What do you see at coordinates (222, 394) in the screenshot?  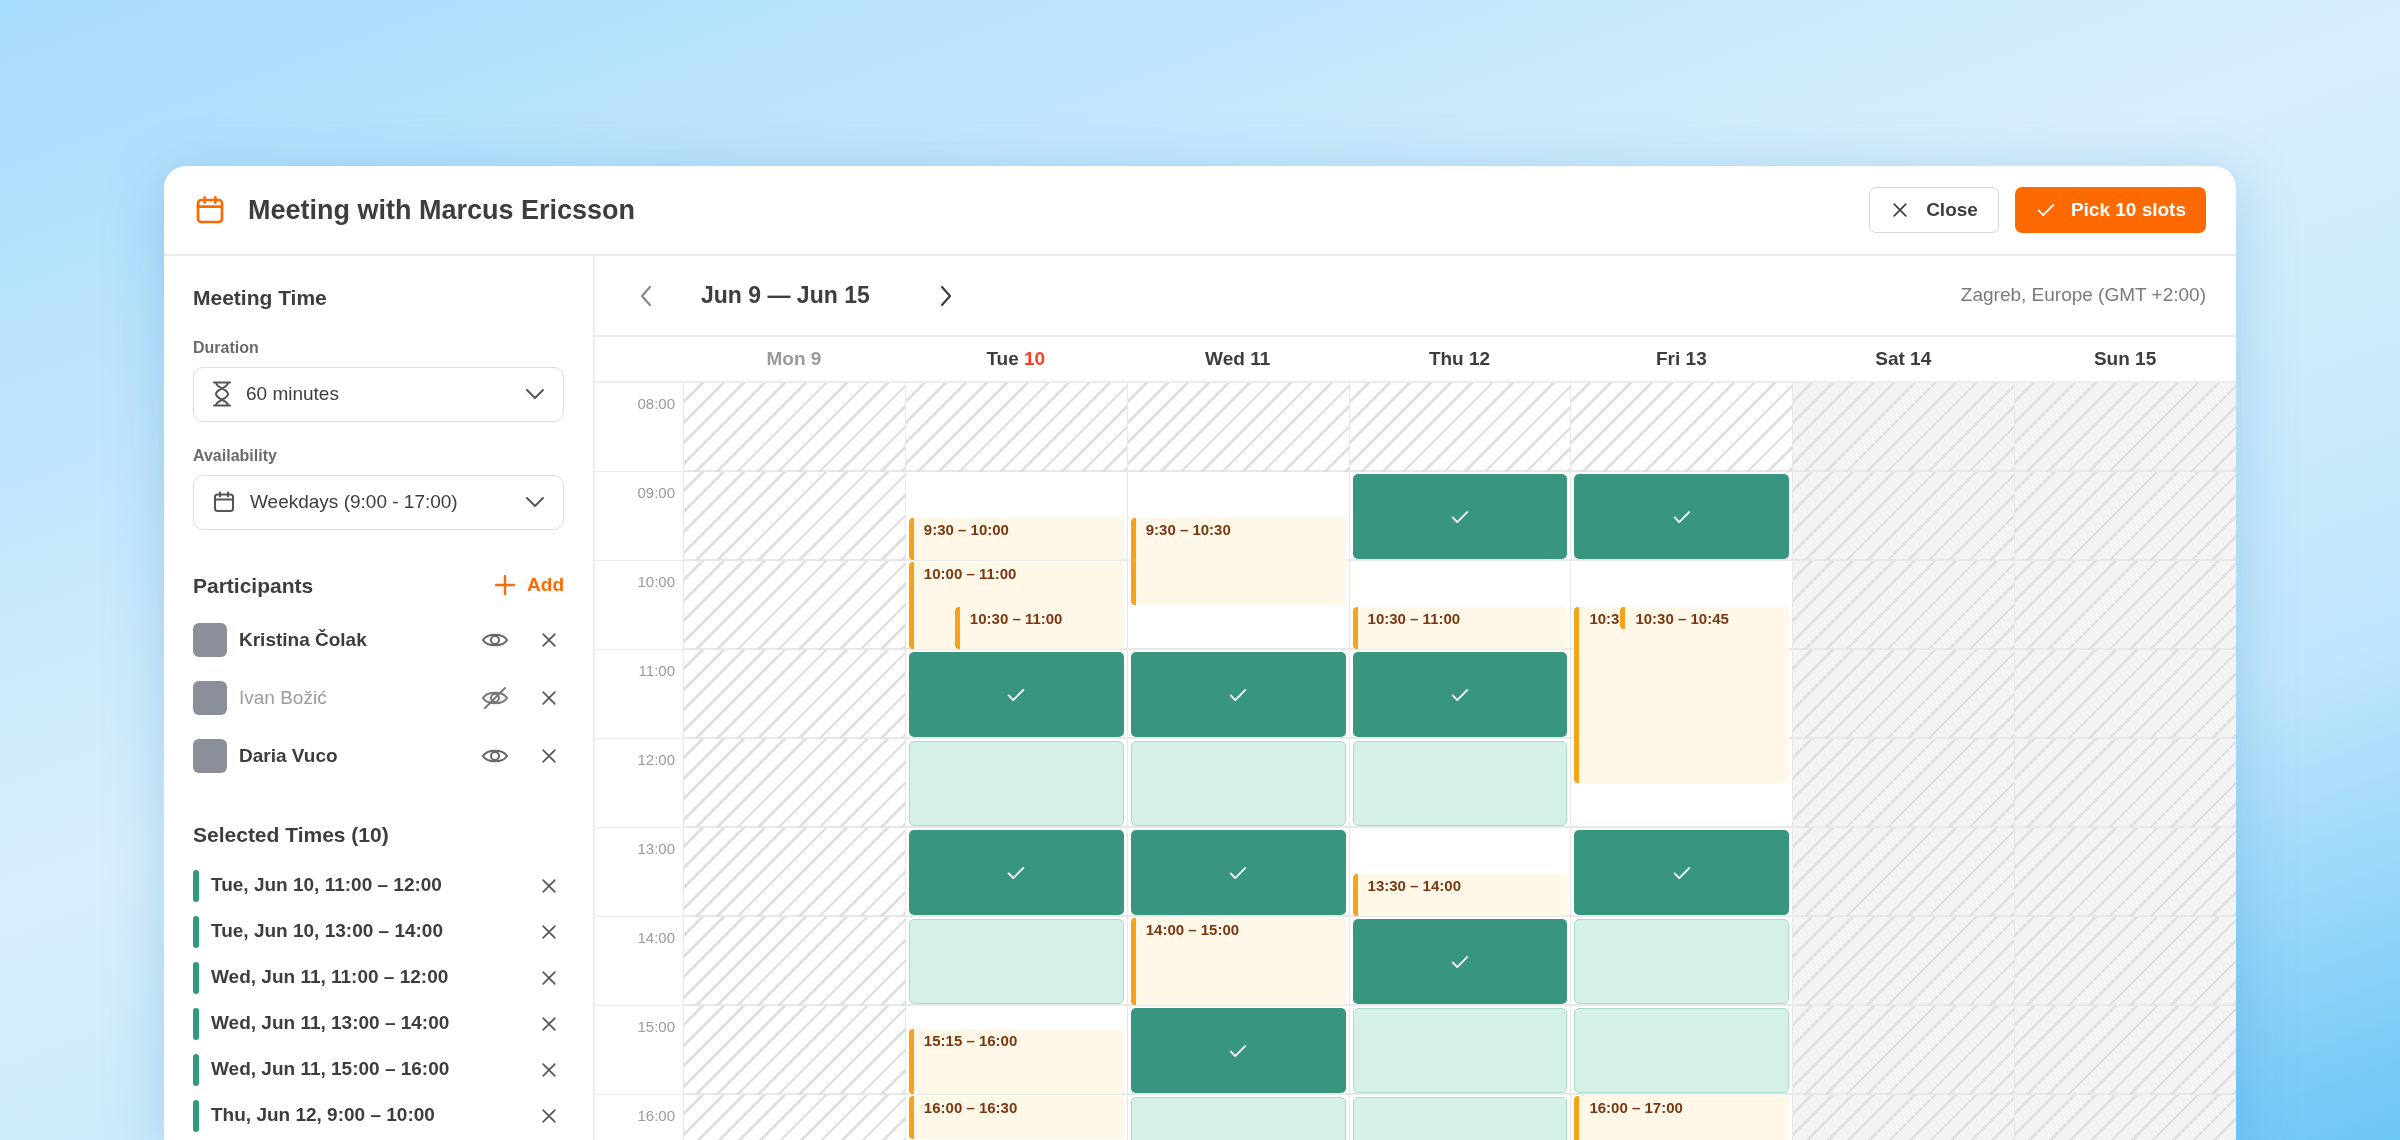 I see `hourglass-icon` at bounding box center [222, 394].